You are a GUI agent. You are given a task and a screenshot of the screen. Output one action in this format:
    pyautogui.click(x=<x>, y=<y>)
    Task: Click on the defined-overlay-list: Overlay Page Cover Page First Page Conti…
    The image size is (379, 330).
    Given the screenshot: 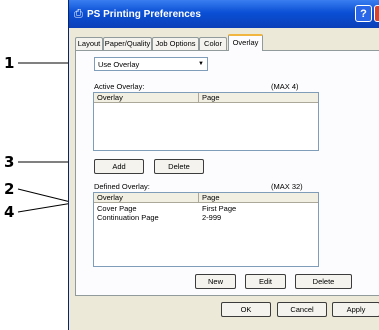 What is the action you would take?
    pyautogui.click(x=206, y=229)
    